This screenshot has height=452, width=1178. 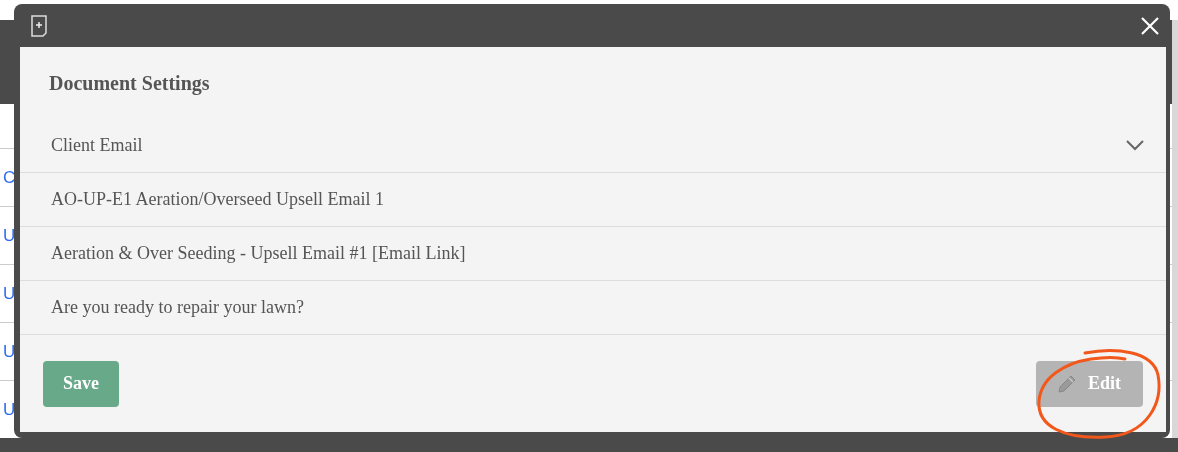 I want to click on field-value: Are you ready to repair your lawn?, so click(x=177, y=307).